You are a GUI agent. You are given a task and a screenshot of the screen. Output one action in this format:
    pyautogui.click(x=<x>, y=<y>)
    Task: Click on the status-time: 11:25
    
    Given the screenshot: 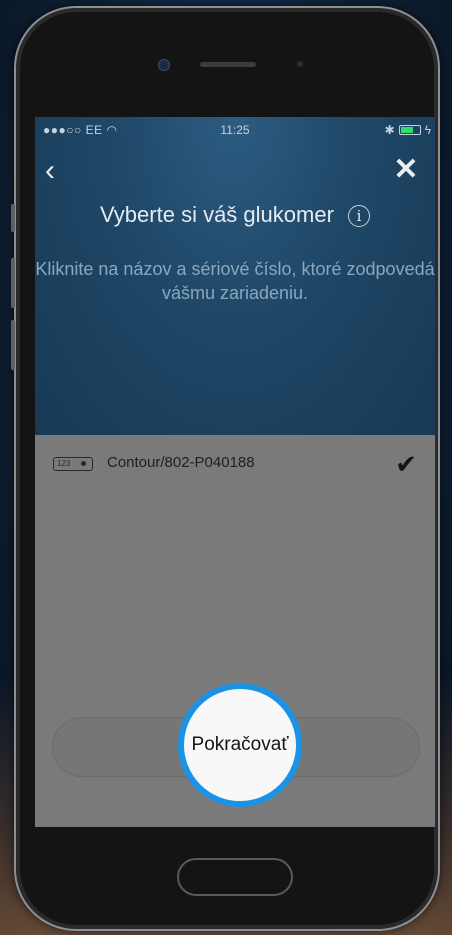 What is the action you would take?
    pyautogui.click(x=235, y=130)
    